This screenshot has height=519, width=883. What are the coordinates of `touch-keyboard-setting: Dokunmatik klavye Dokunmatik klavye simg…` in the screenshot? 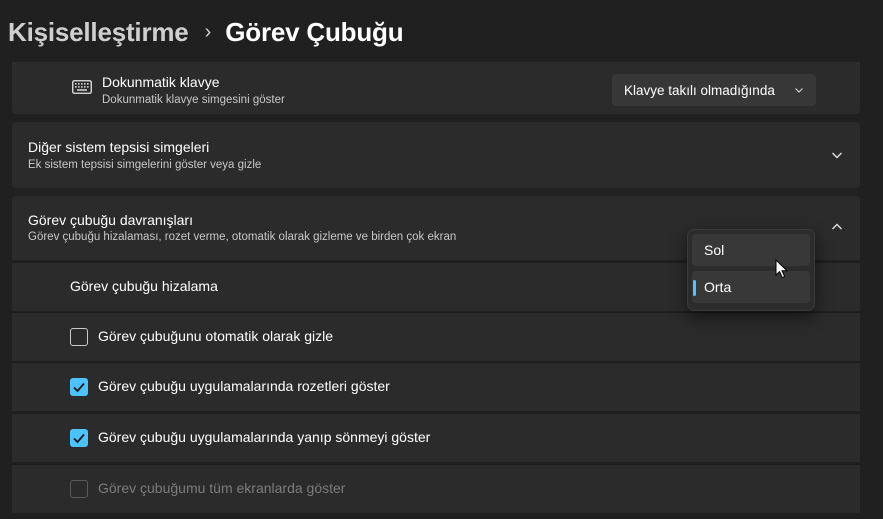 It's located at (436, 88).